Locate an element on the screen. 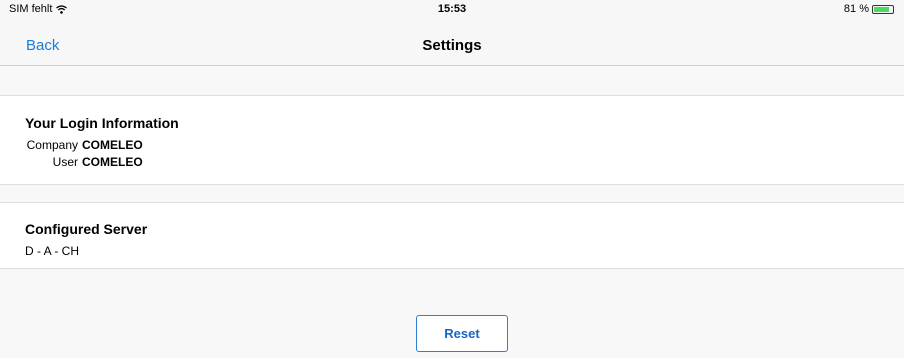 The height and width of the screenshot is (358, 904). battery-icon is located at coordinates (883, 9).